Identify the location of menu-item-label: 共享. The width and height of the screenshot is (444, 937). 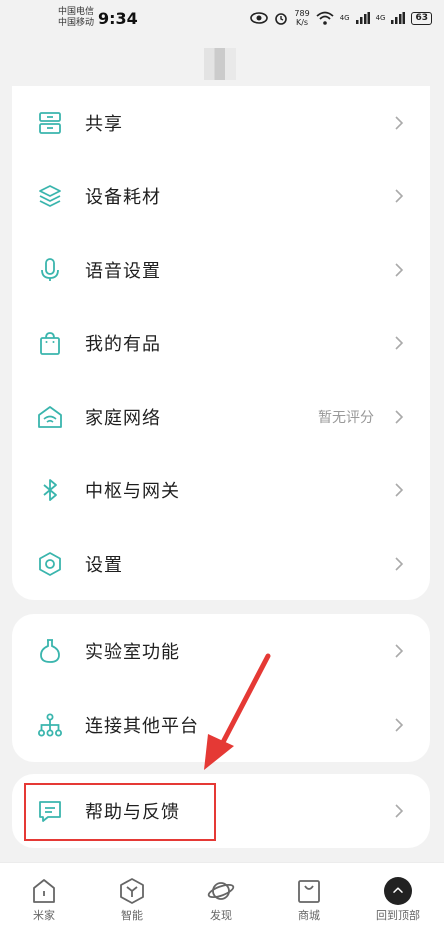
(104, 124).